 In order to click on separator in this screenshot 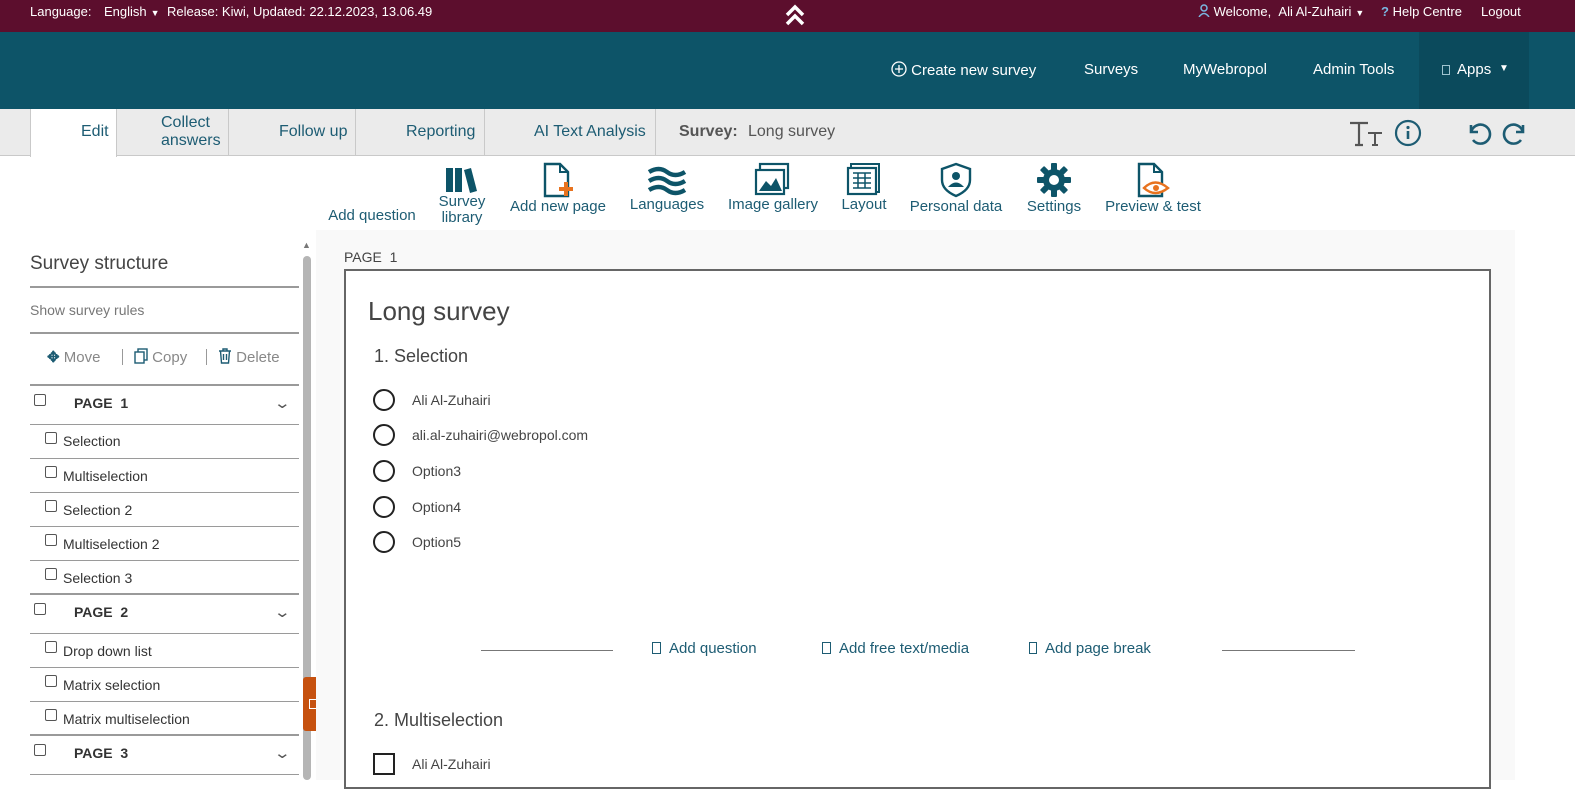, I will do `click(122, 357)`.